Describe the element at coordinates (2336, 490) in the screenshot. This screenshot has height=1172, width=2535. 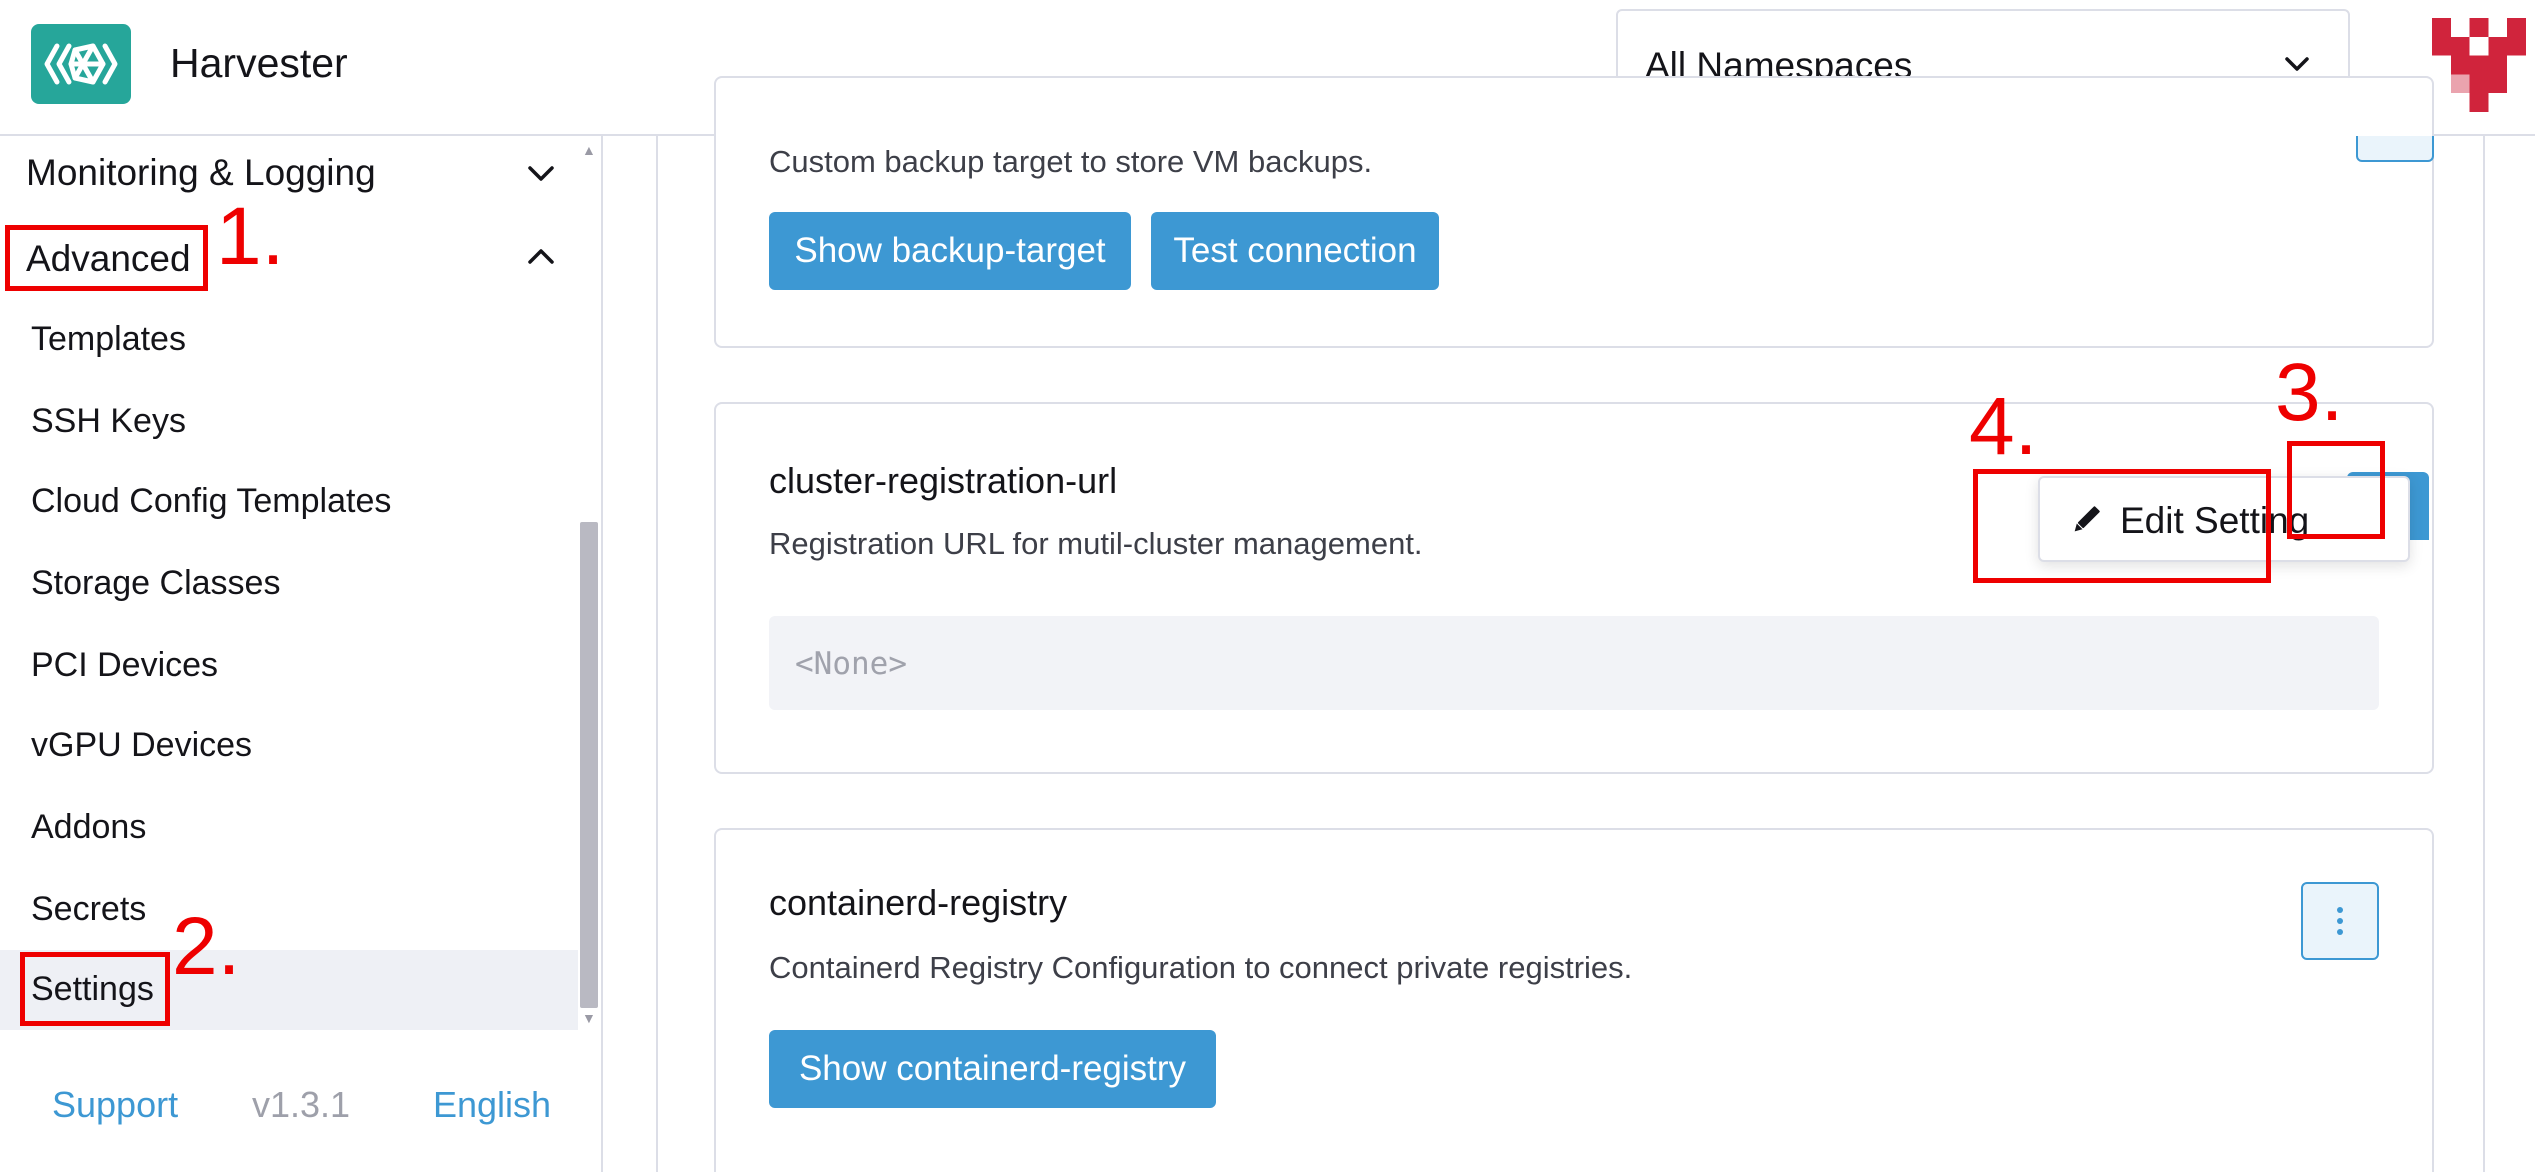
I see `annotation-box-kebab` at that location.